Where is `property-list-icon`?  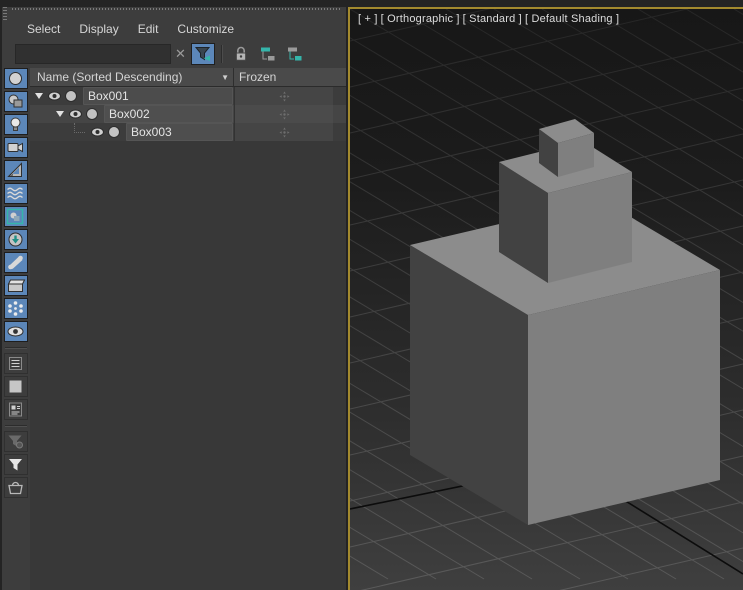
property-list-icon is located at coordinates (15, 409).